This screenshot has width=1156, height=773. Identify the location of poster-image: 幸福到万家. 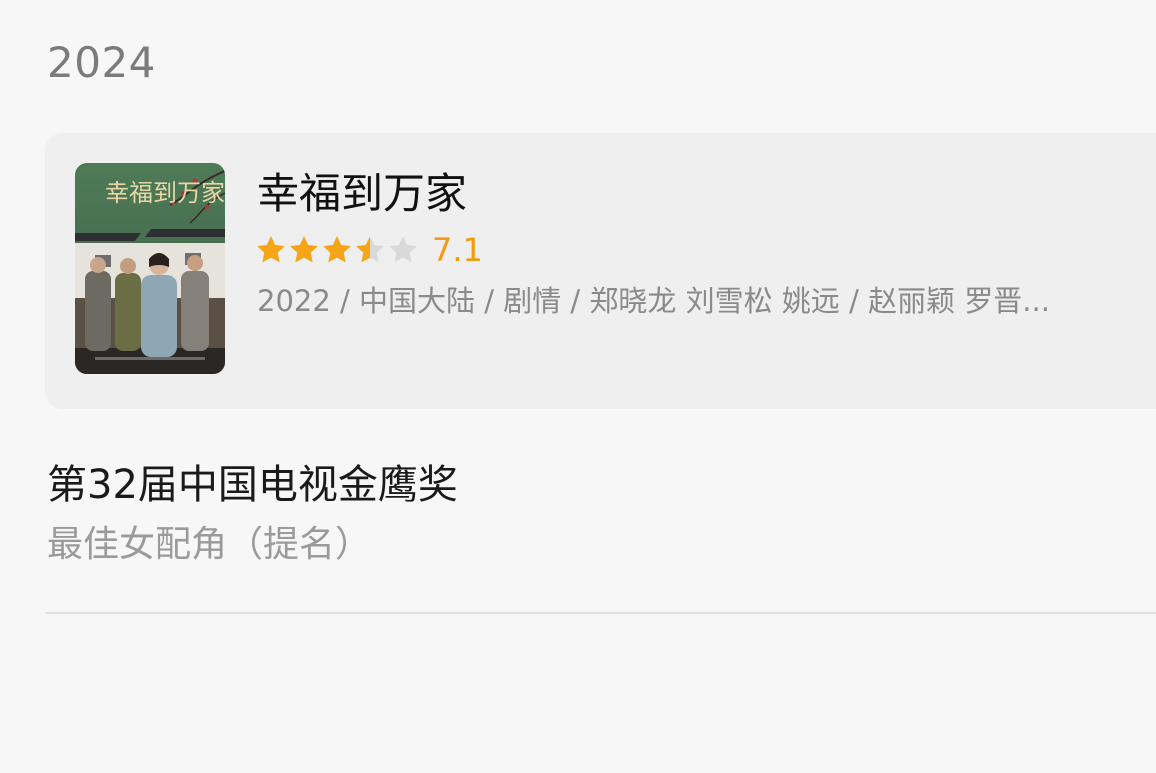
(150, 268).